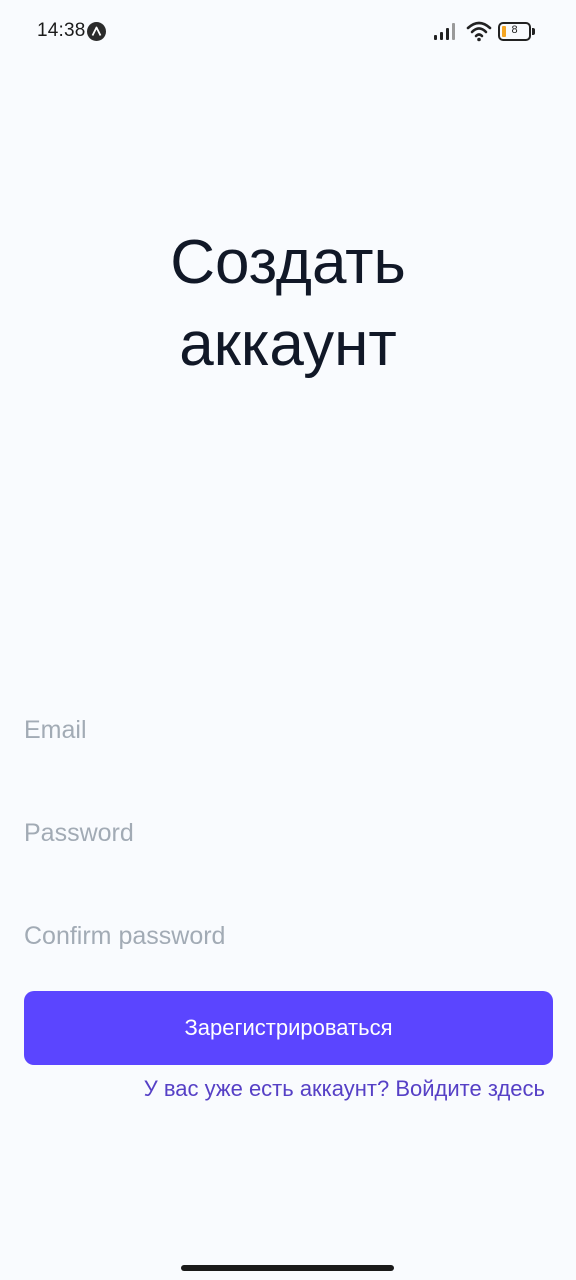 This screenshot has height=1280, width=576. What do you see at coordinates (61, 30) in the screenshot?
I see `status-time: 14:38` at bounding box center [61, 30].